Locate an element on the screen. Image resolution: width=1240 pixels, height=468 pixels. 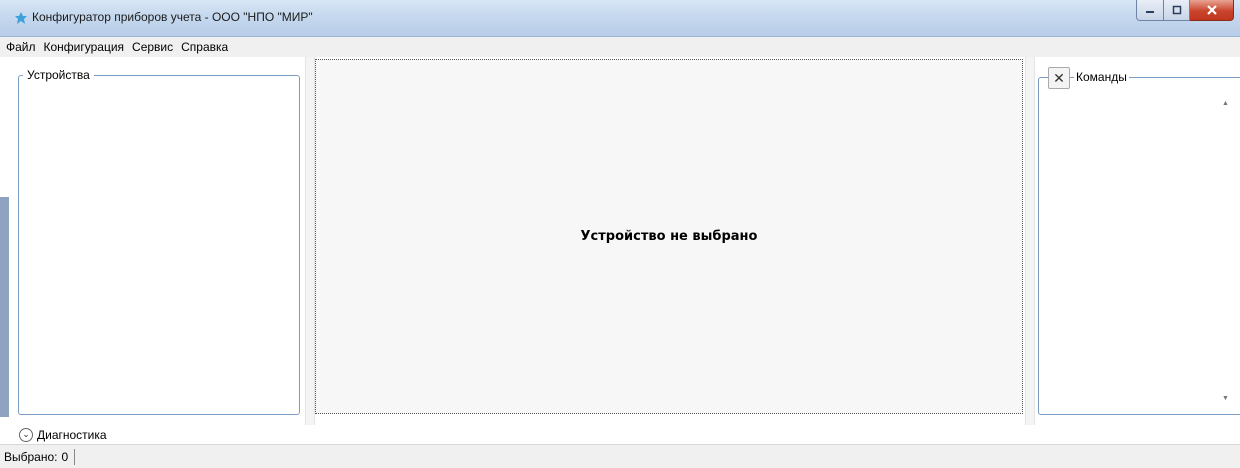
left-splitter is located at coordinates (310, 241).